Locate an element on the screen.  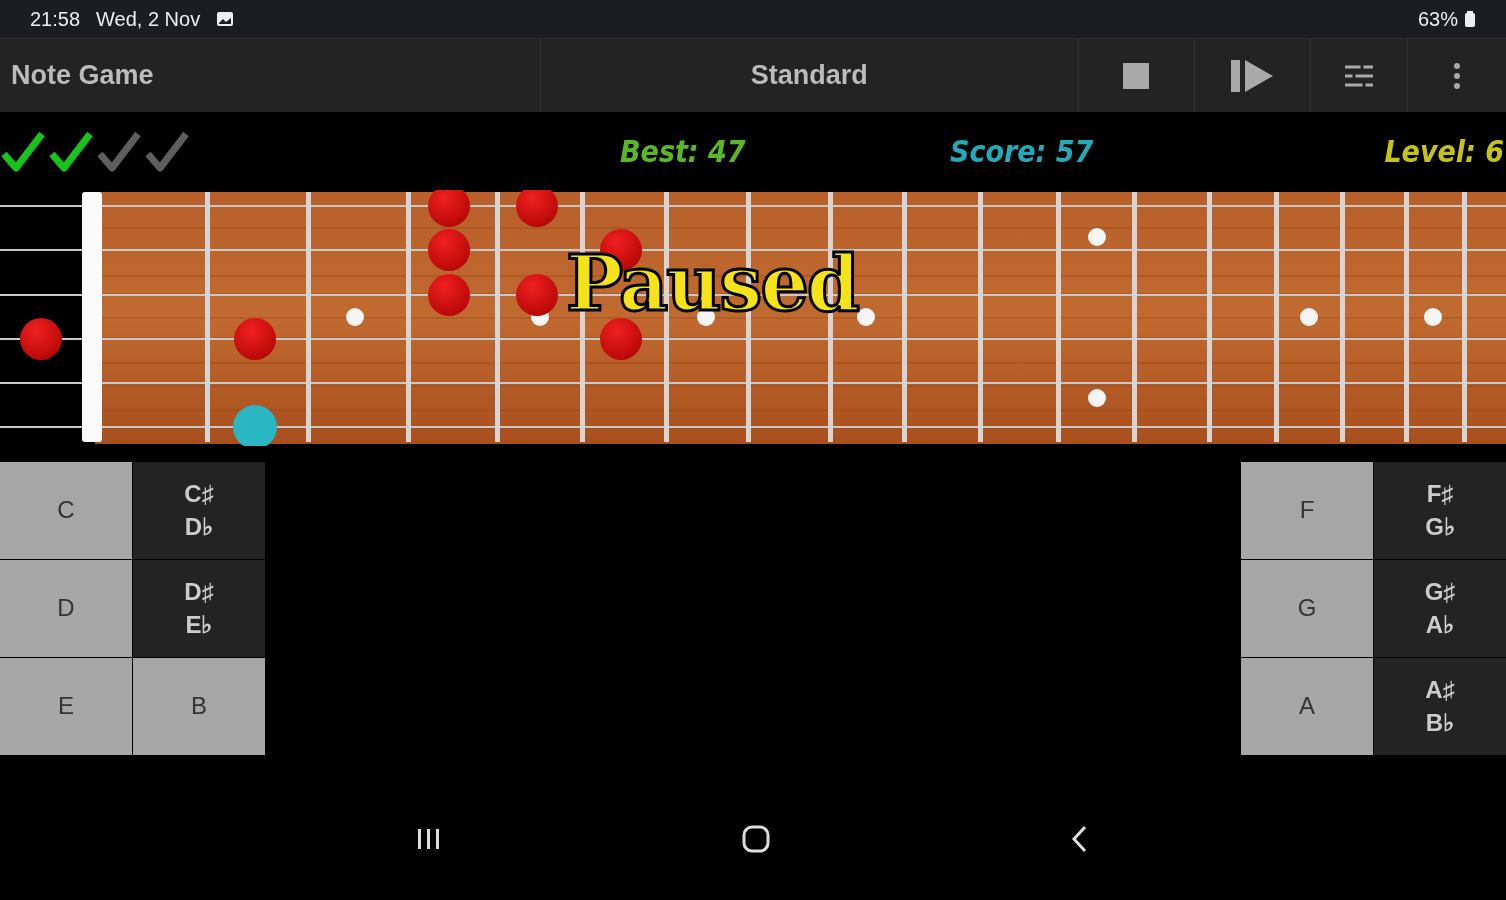
note-key: G♯ A♭ is located at coordinates (1440, 608).